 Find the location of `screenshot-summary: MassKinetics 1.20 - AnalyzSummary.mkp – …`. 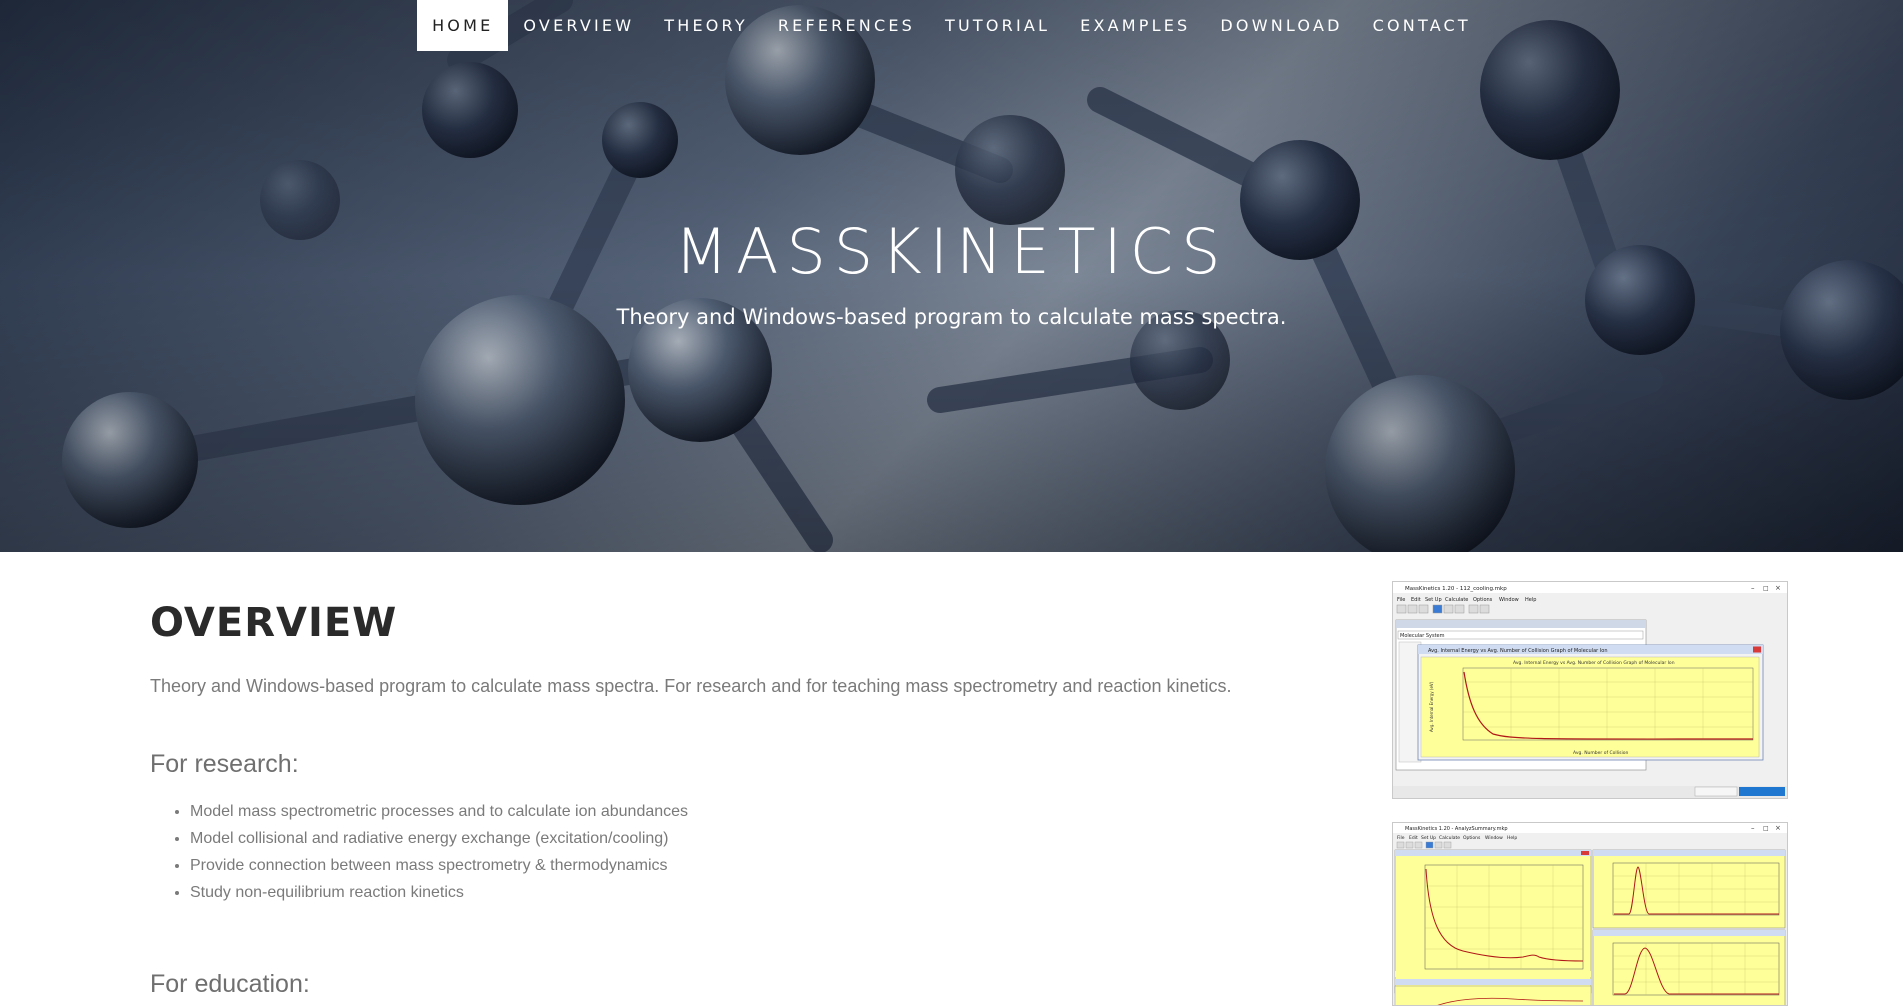

screenshot-summary: MassKinetics 1.20 - AnalyzSummary.mkp – … is located at coordinates (1590, 914).